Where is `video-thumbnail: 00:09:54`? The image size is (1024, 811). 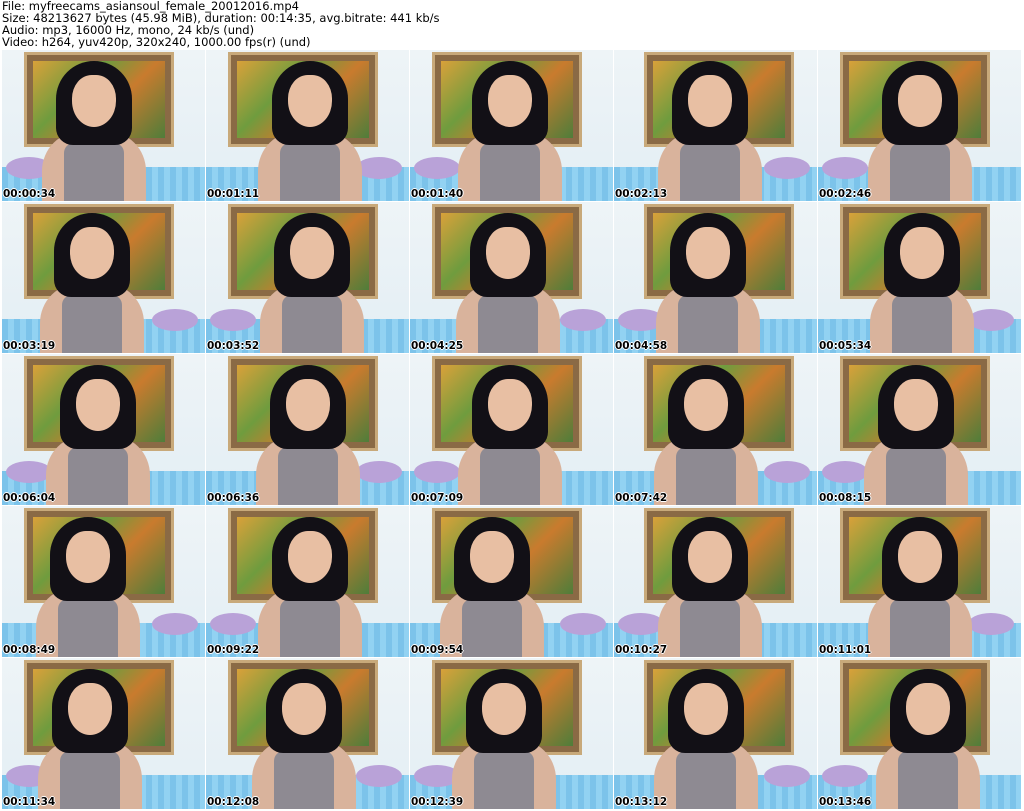 video-thumbnail: 00:09:54 is located at coordinates (511, 581).